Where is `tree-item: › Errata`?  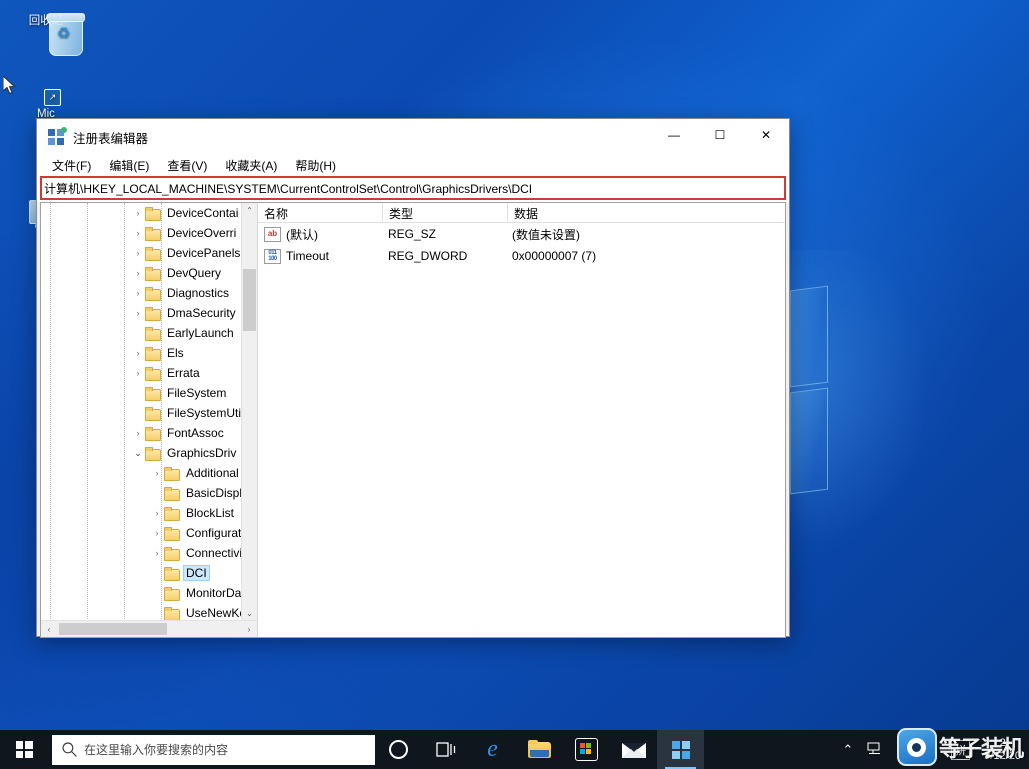 tree-item: › Errata is located at coordinates (141, 373).